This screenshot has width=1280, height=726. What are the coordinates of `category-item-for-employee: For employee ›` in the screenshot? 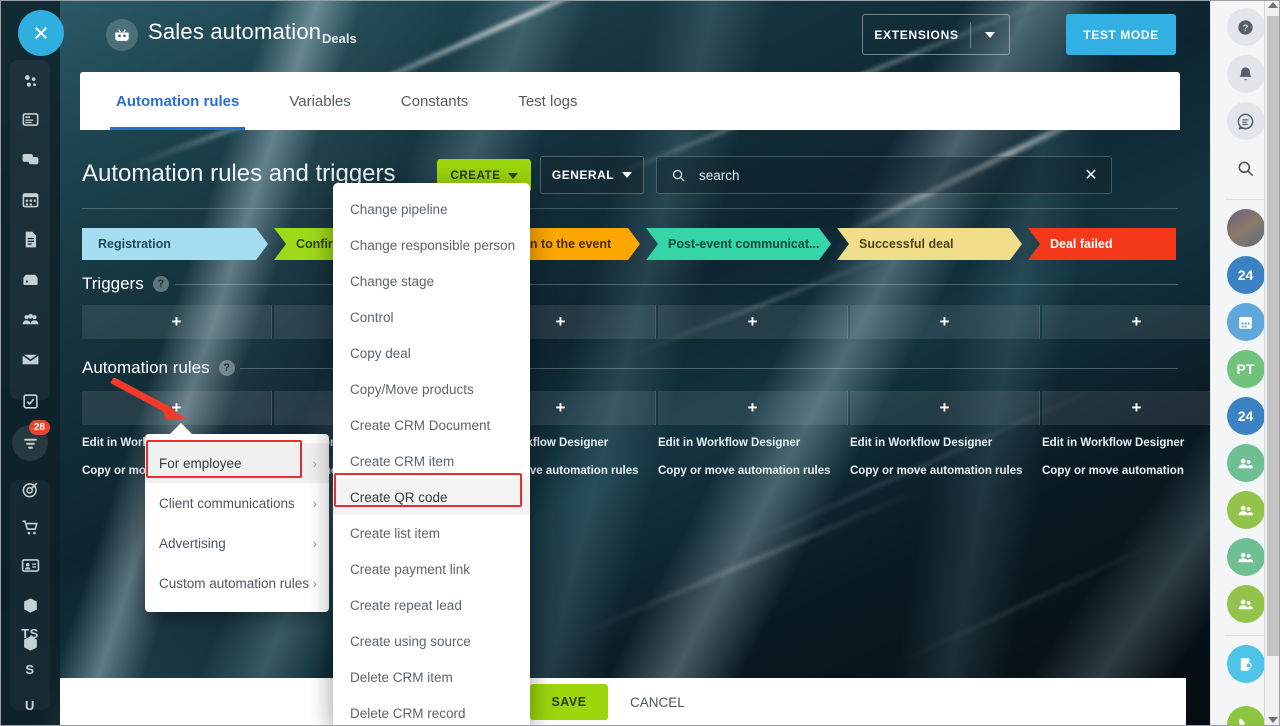 It's located at (237, 463).